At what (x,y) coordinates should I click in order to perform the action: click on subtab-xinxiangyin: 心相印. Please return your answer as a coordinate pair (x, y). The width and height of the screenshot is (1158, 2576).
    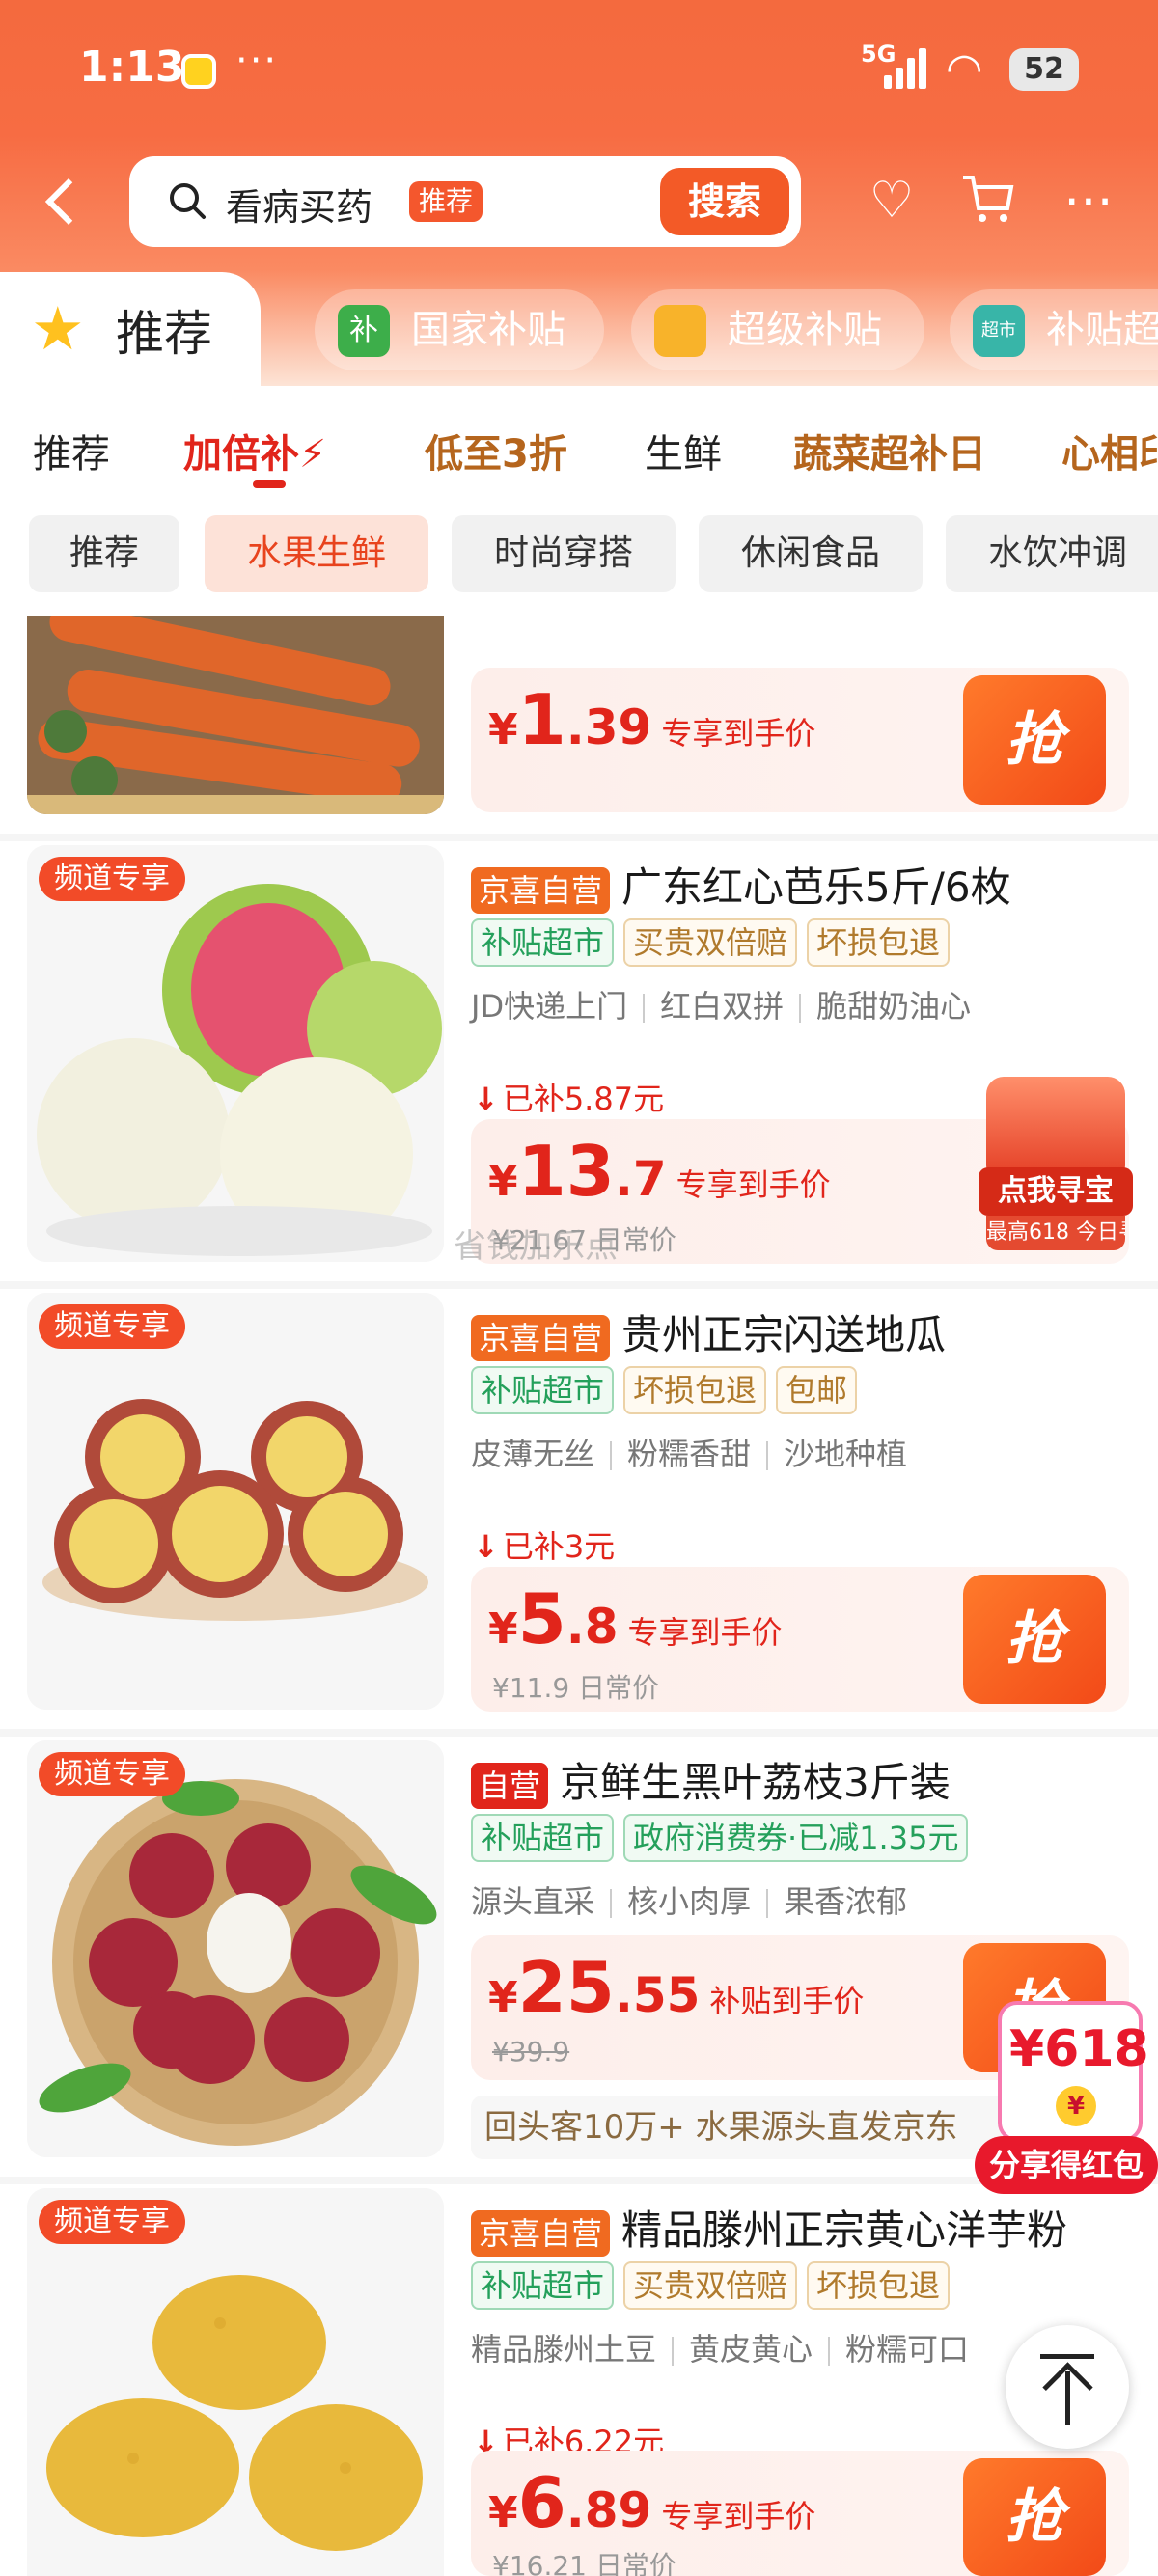
    Looking at the image, I should click on (1110, 451).